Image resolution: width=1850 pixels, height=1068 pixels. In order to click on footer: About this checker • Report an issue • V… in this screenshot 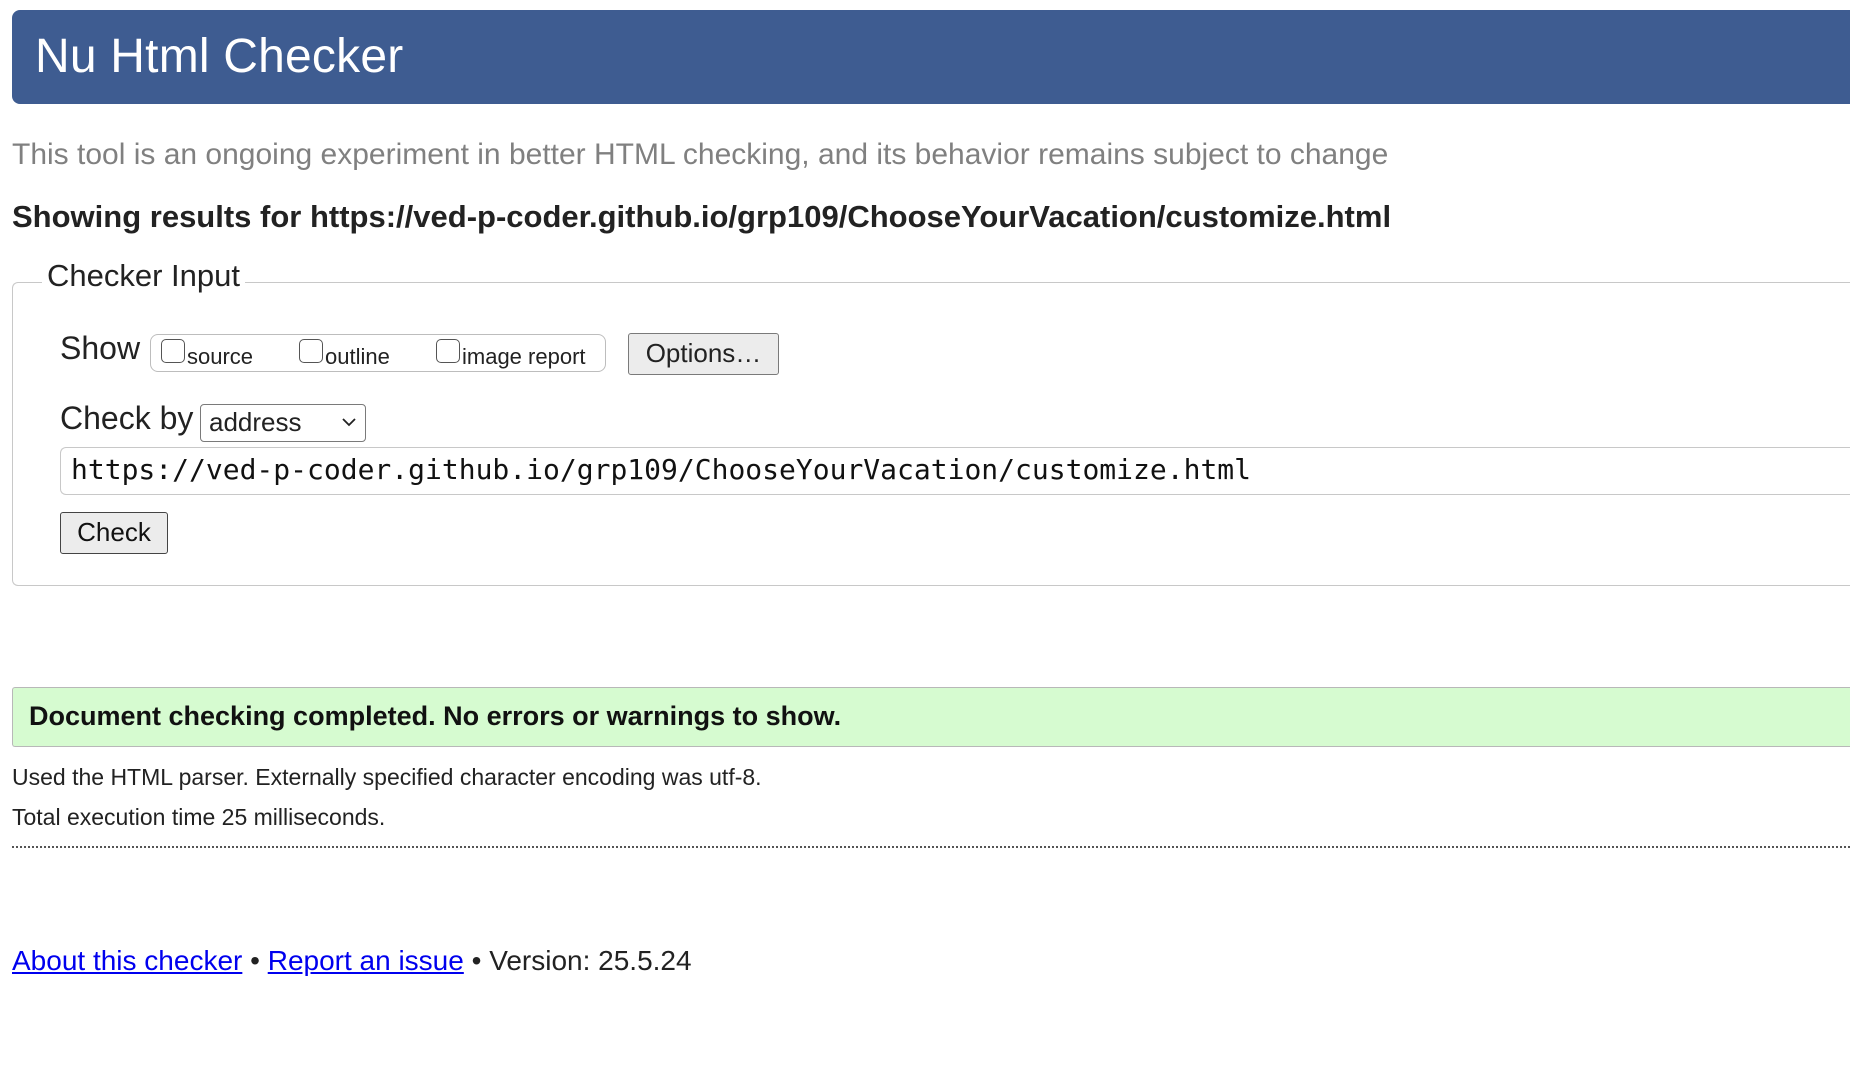, I will do `click(352, 961)`.